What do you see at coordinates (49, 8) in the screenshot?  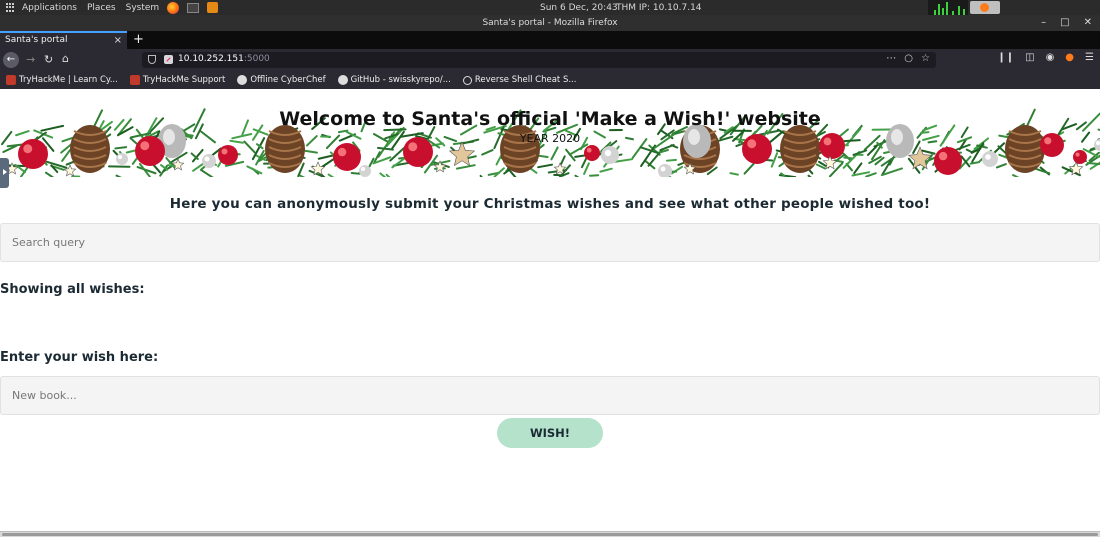 I see `applications-menu: Applications` at bounding box center [49, 8].